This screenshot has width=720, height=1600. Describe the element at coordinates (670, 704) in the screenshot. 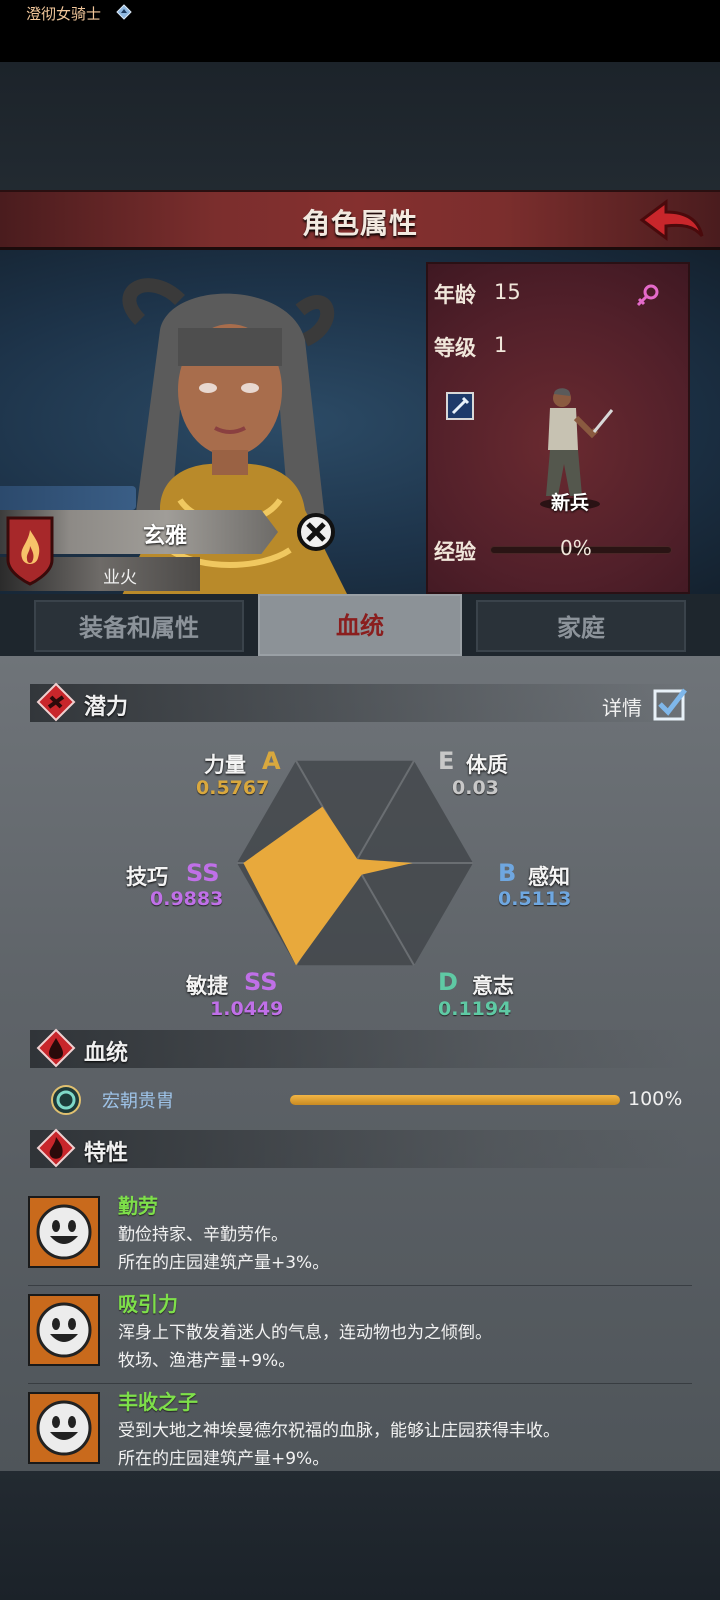

I see `detail-checkbox` at that location.